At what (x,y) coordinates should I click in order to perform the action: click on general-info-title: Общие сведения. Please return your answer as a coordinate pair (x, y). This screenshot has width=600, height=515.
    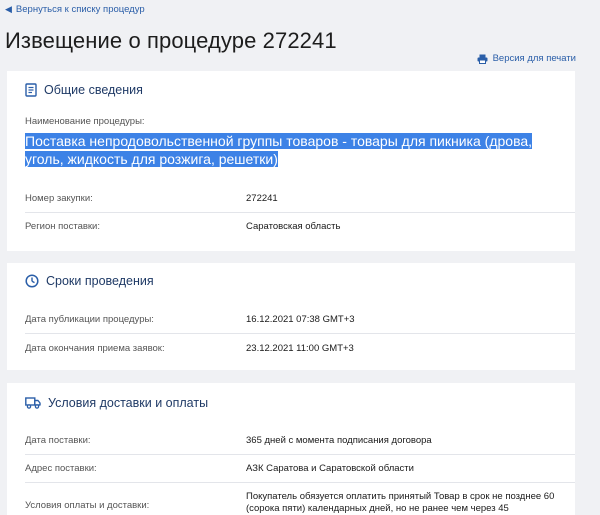
    Looking at the image, I should click on (93, 90).